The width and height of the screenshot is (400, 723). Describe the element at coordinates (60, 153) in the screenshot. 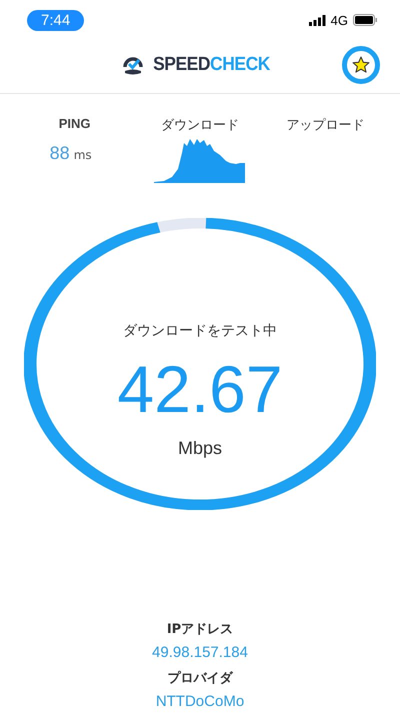

I see `ping-value: 88` at that location.